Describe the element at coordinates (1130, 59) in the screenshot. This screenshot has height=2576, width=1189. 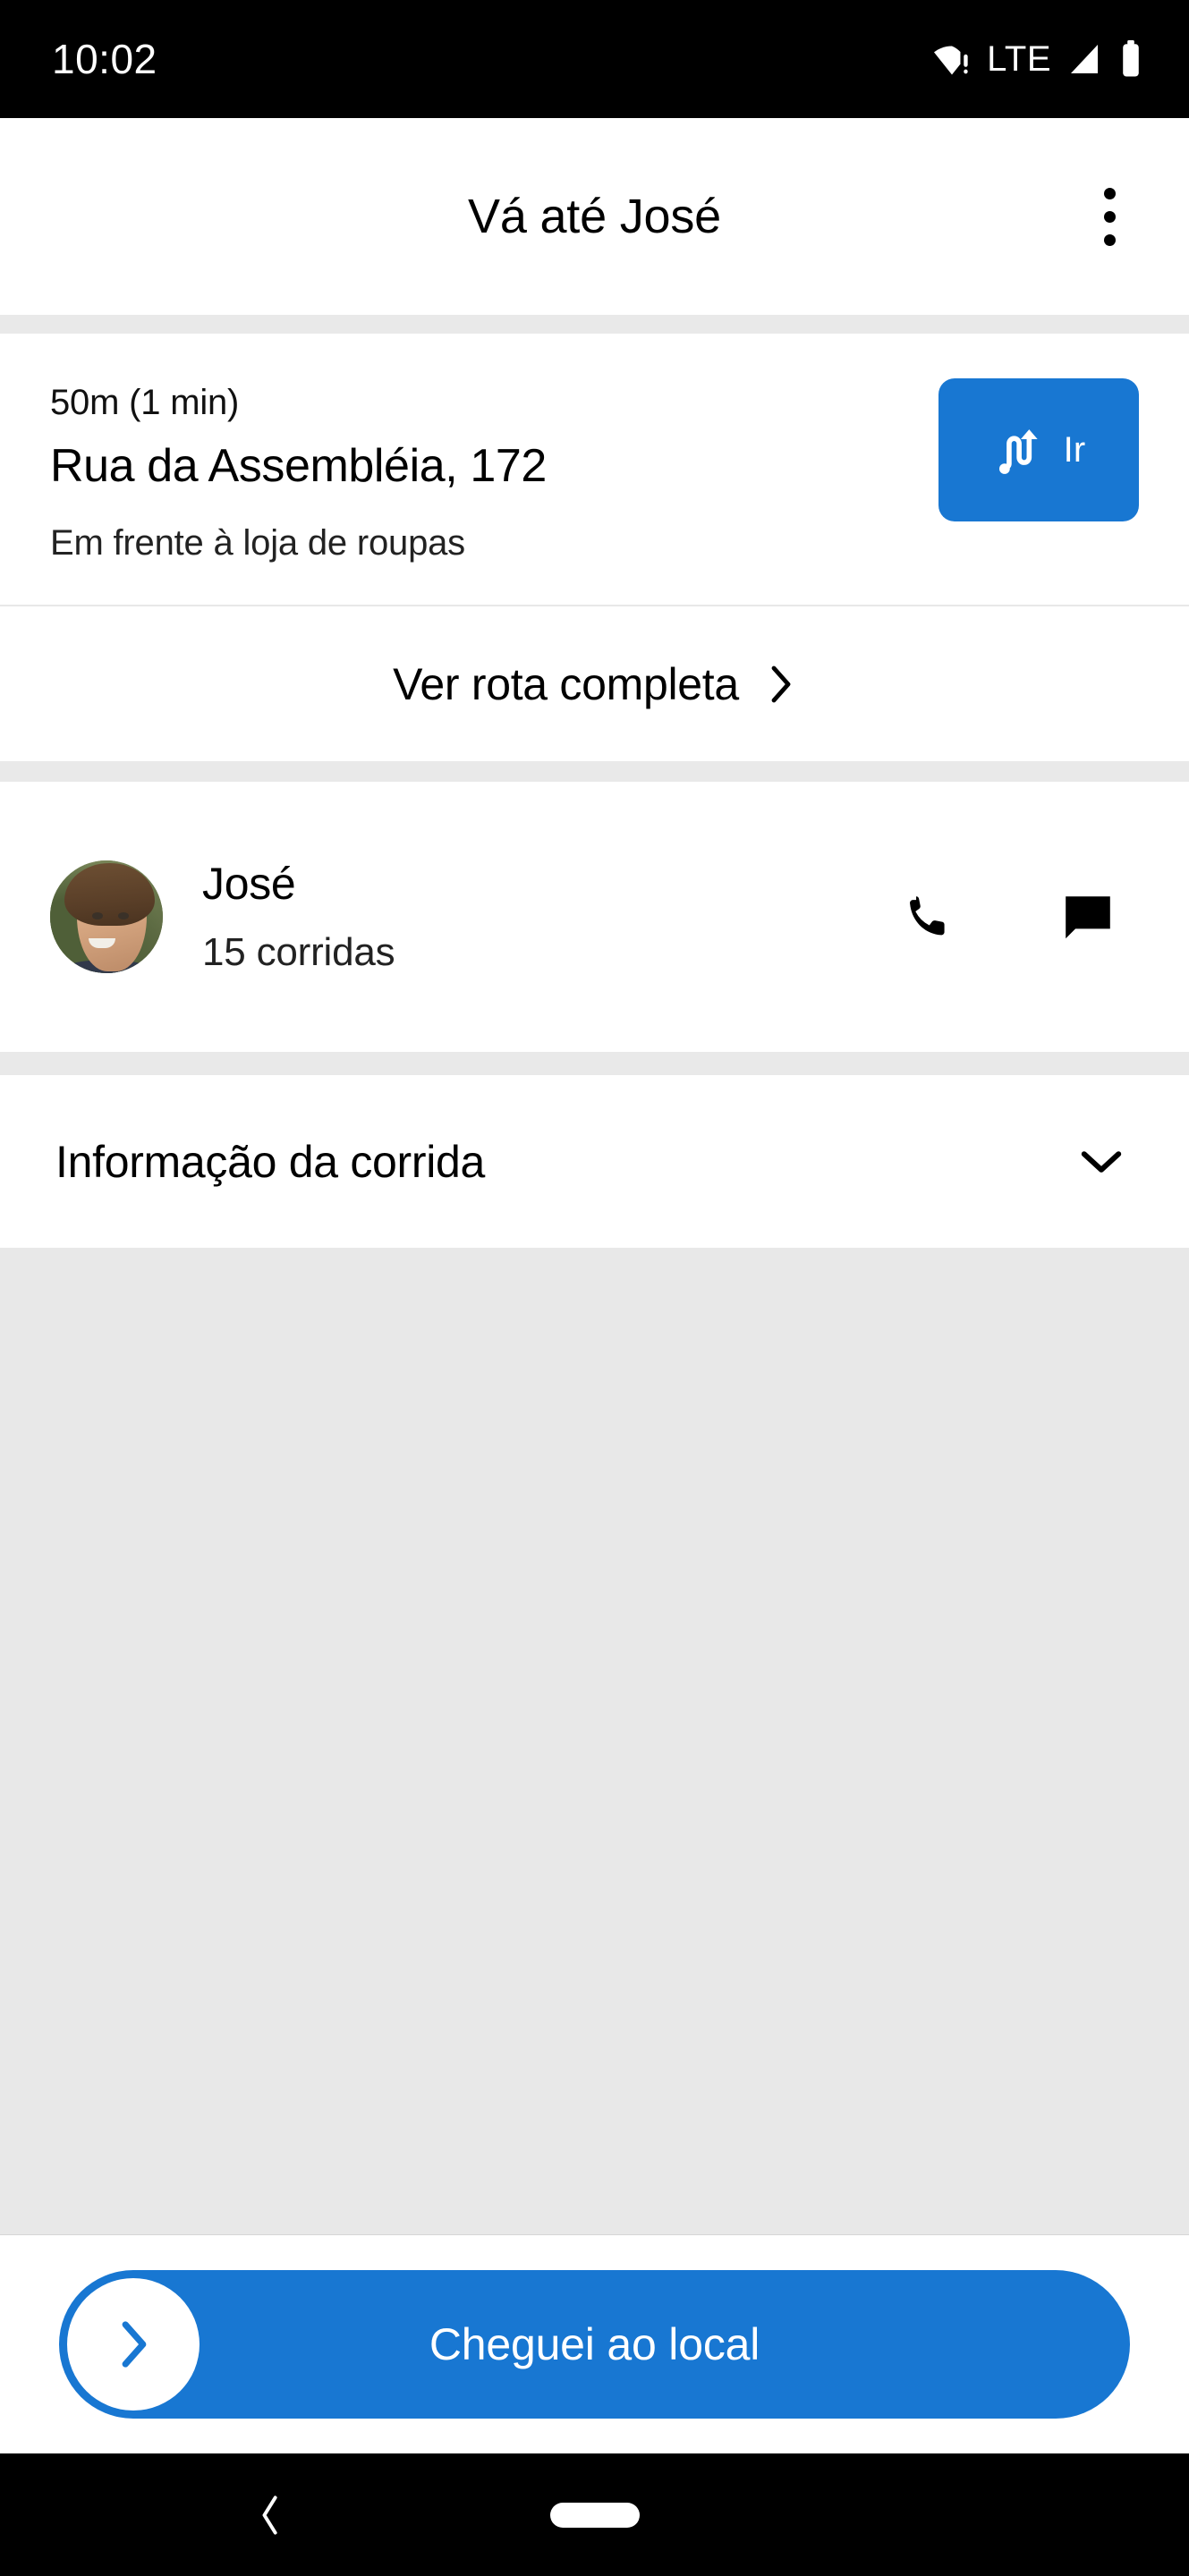
I see `battery-icon` at that location.